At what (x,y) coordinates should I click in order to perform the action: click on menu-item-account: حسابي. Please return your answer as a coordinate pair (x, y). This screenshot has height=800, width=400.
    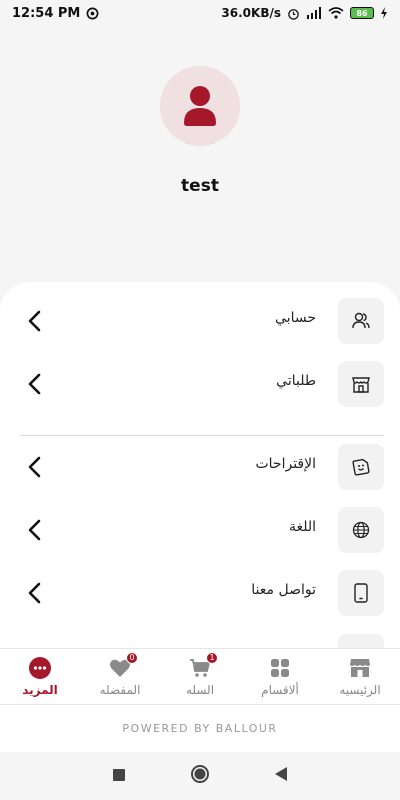
    Looking at the image, I should click on (200, 321).